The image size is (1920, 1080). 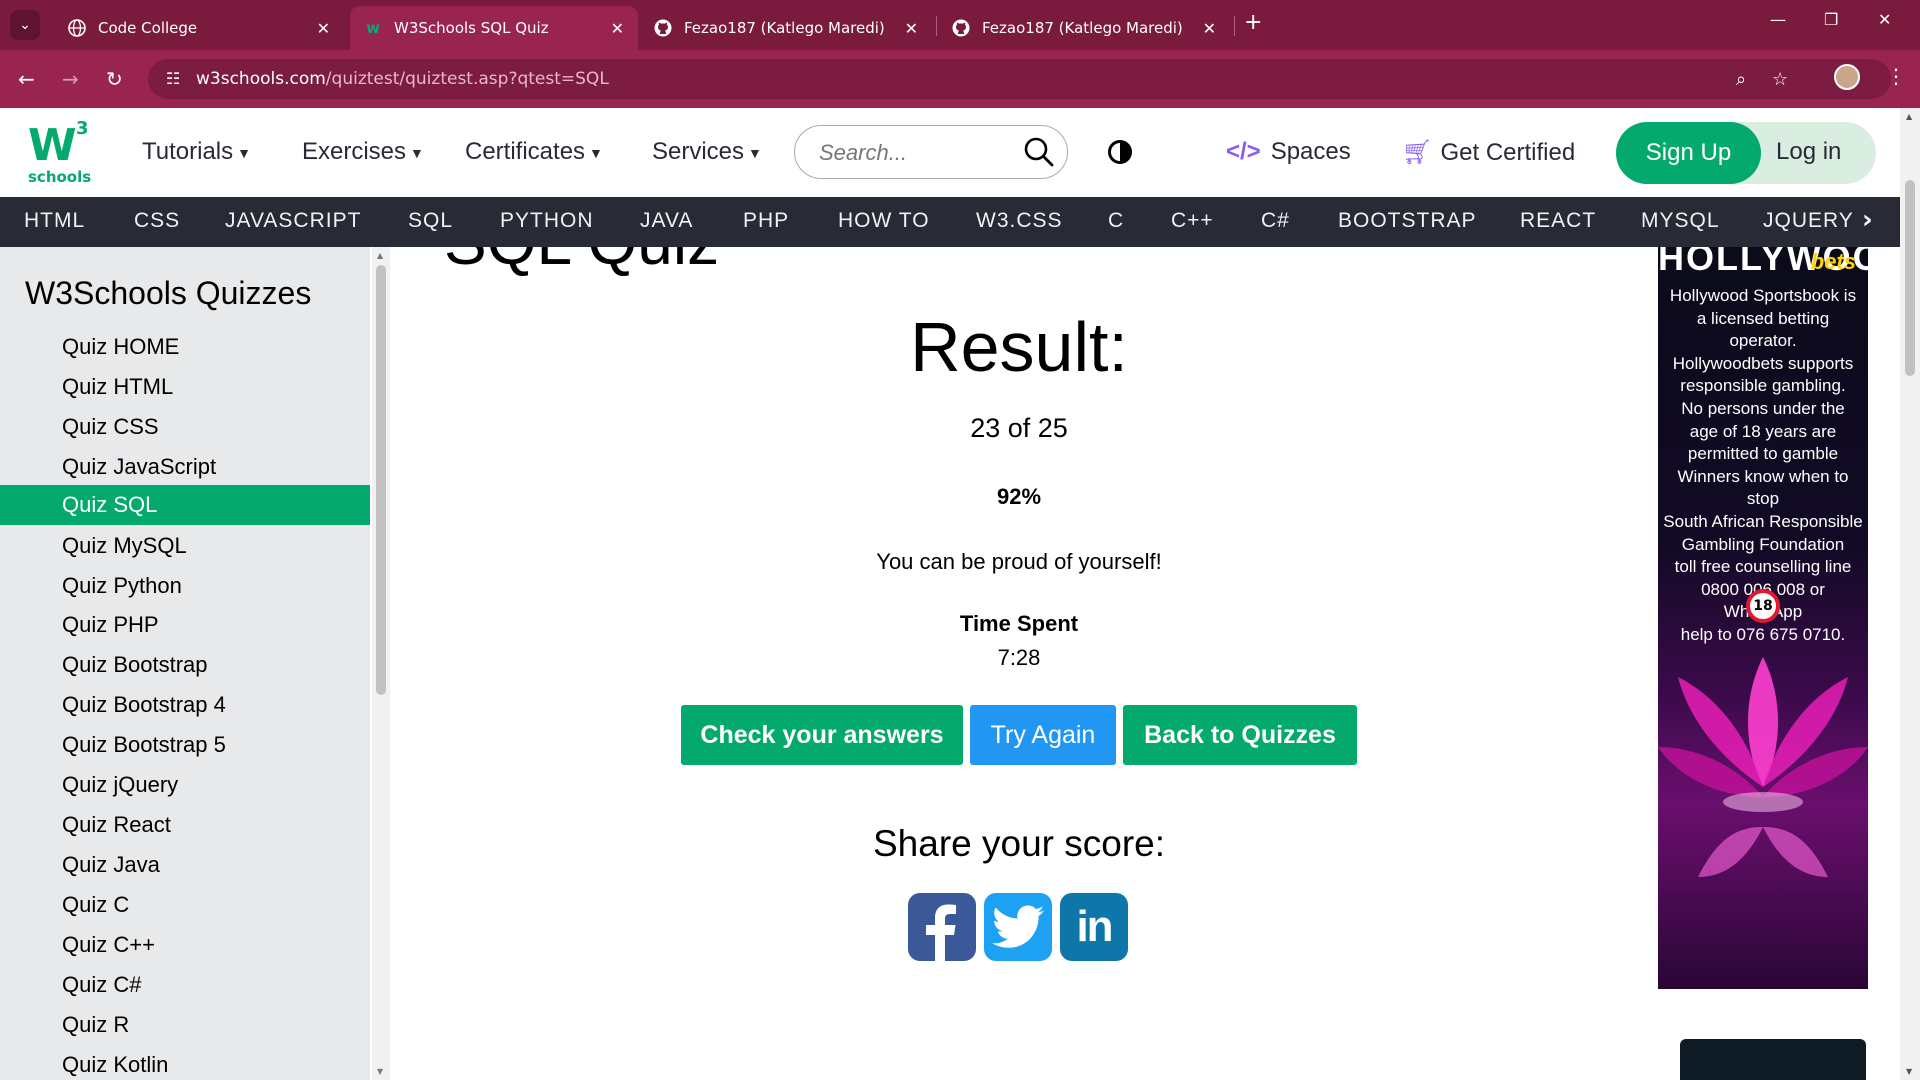 What do you see at coordinates (185, 745) in the screenshot?
I see `sidebar-item-quiz-bootstrap-5: Quiz Bootstrap 5` at bounding box center [185, 745].